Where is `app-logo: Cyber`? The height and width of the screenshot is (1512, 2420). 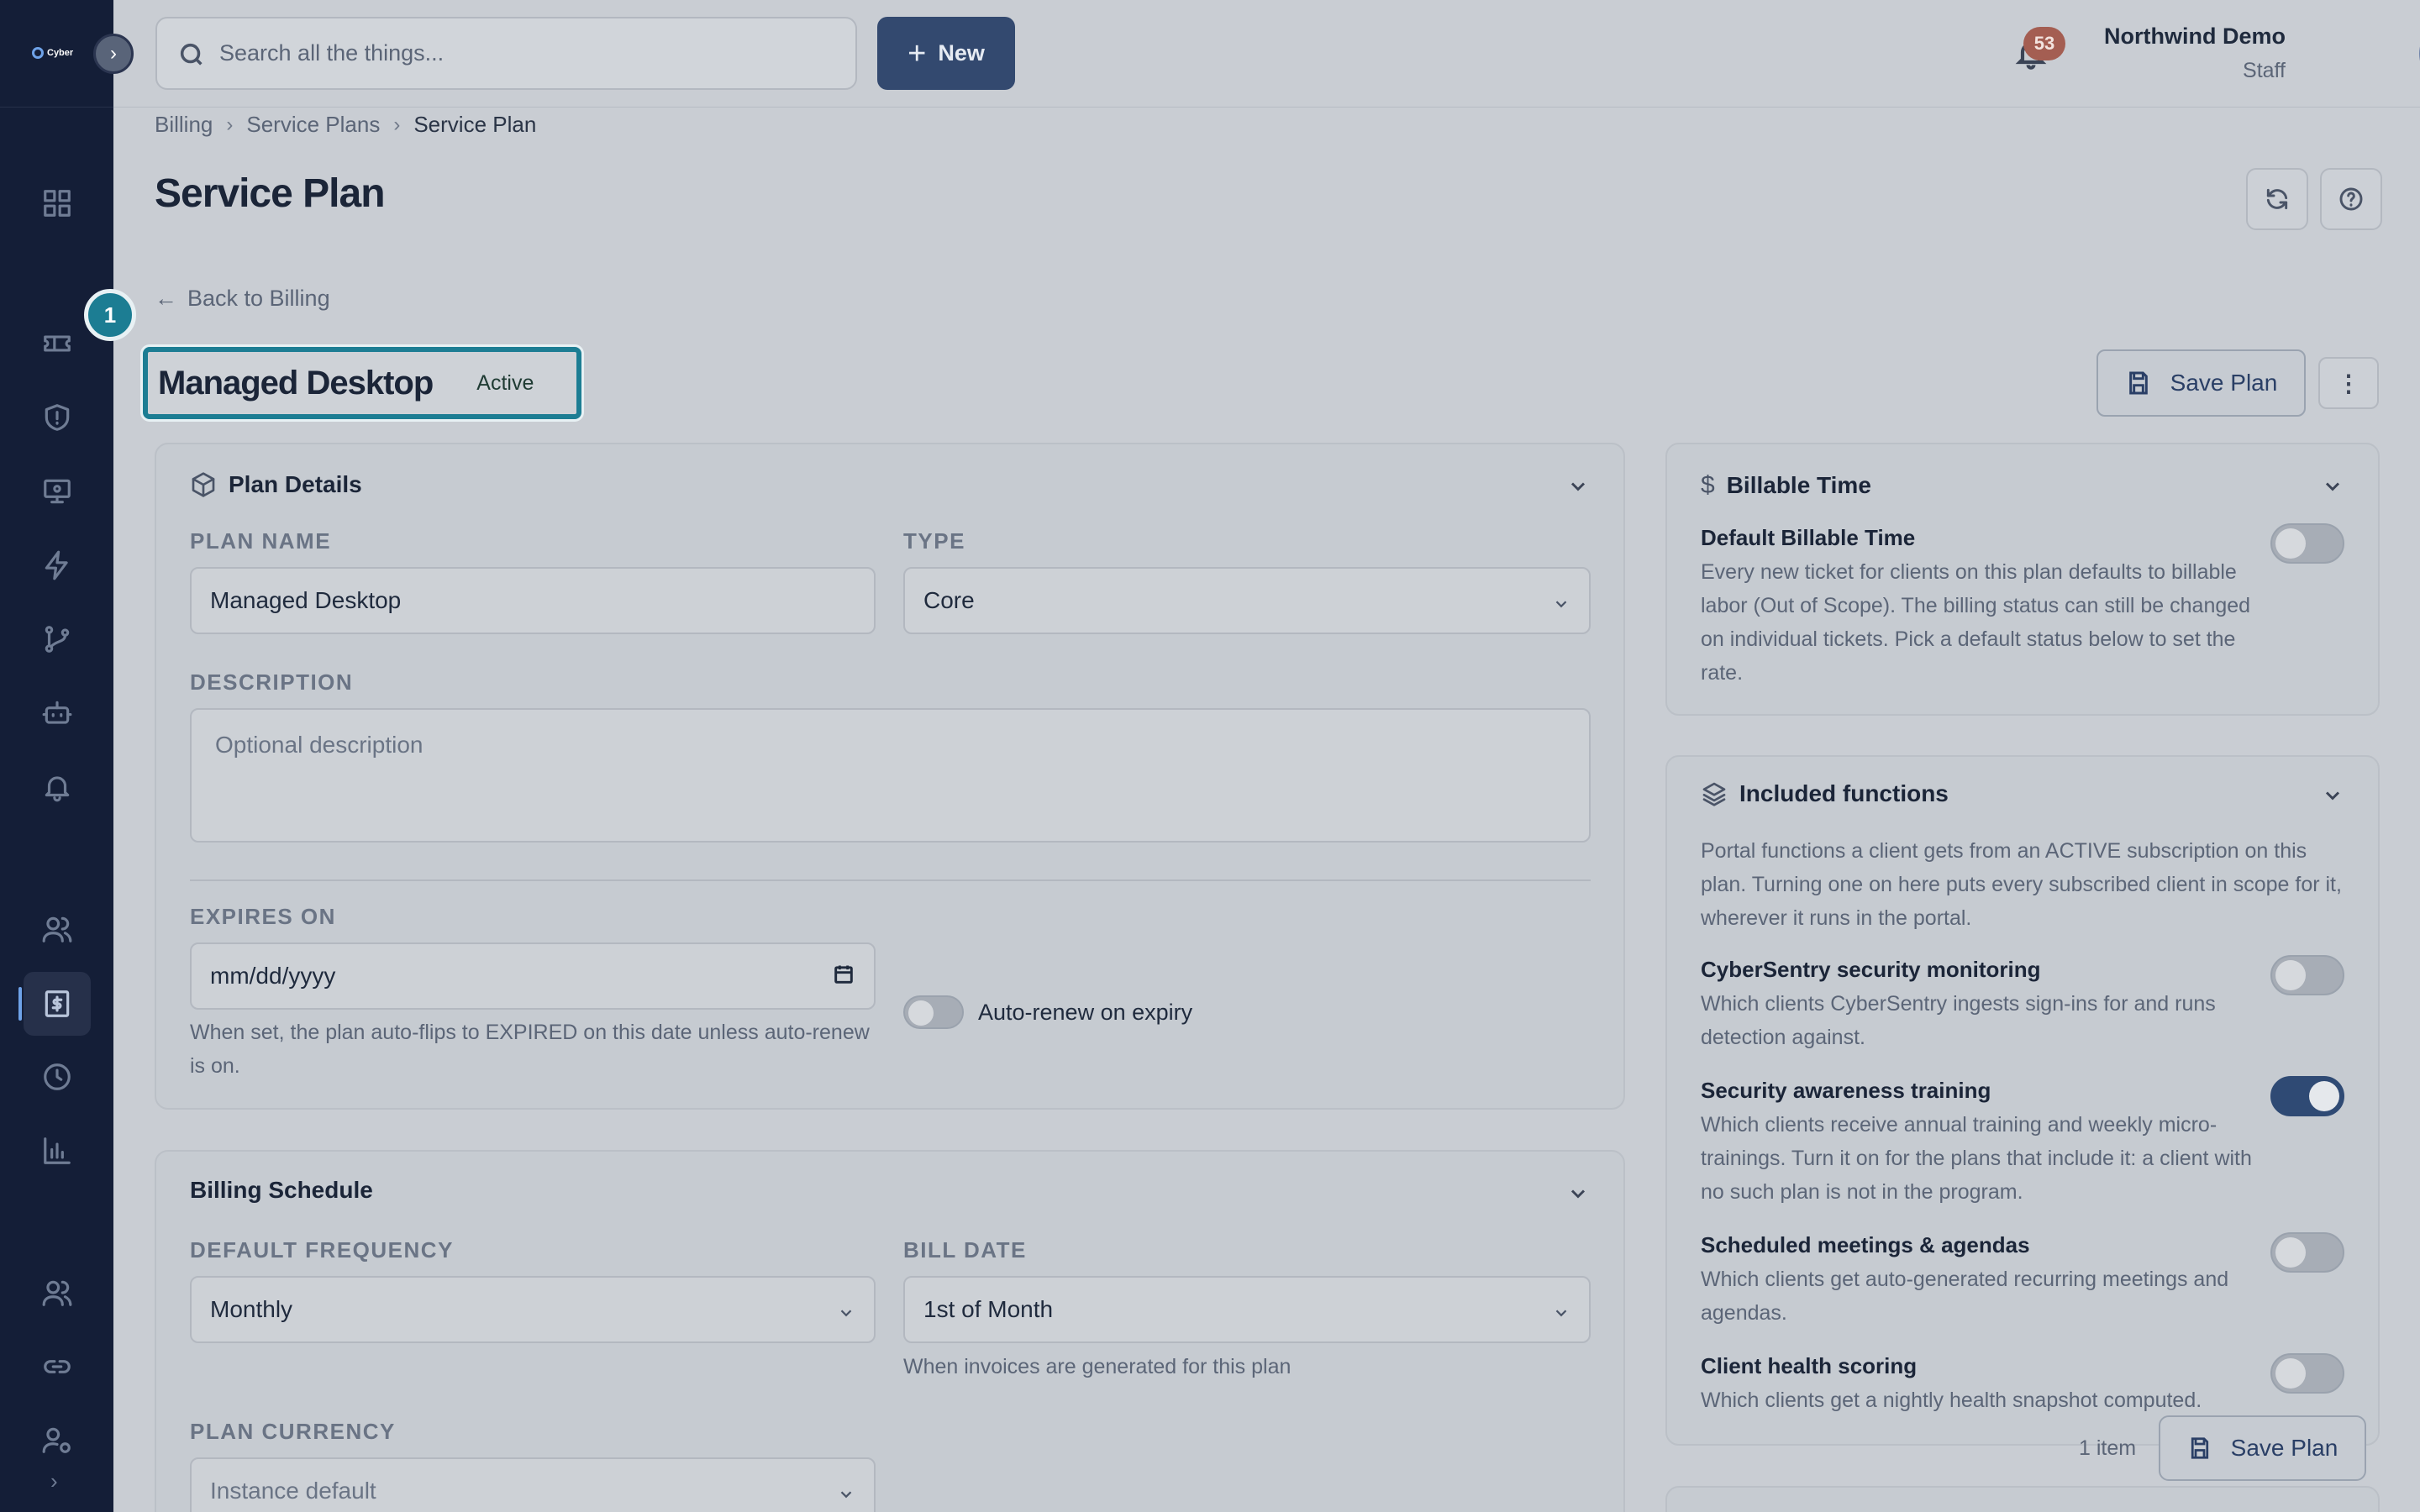
app-logo: Cyber is located at coordinates (57, 53).